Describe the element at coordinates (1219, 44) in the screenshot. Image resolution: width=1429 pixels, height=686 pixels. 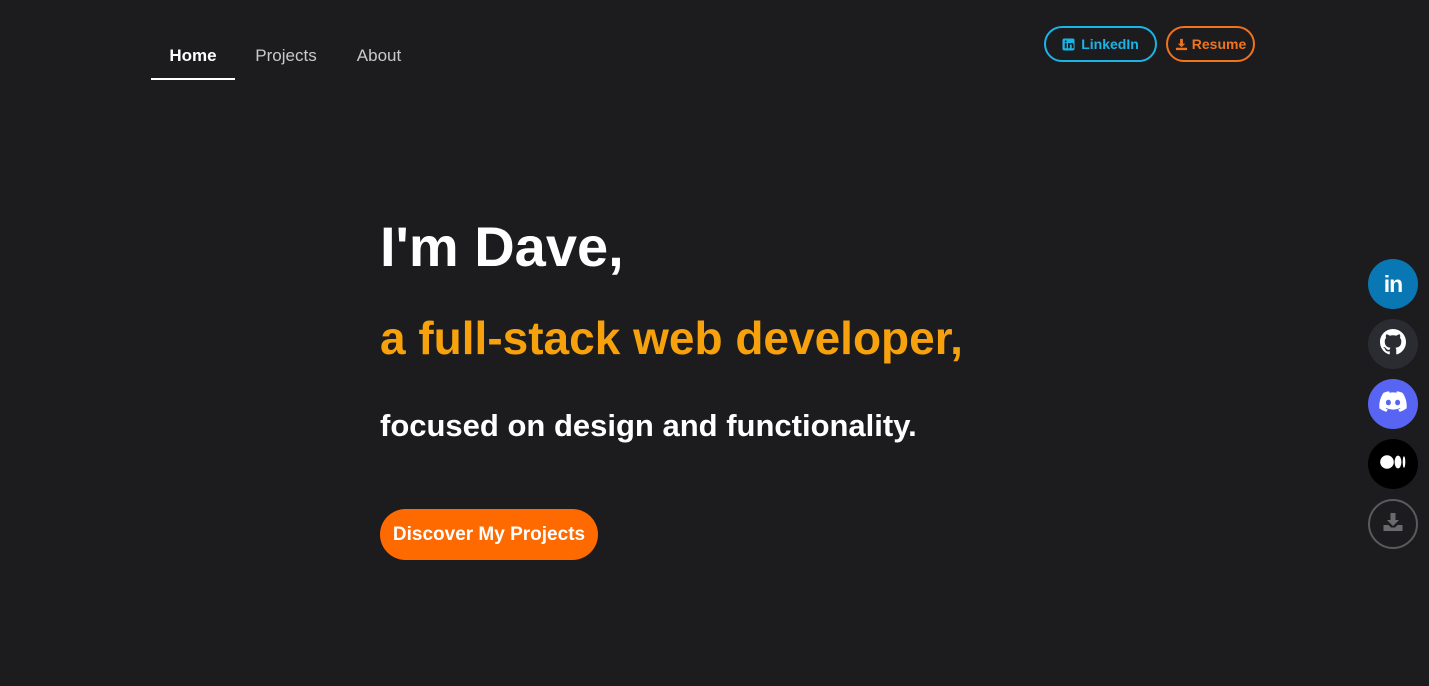
I see `resume-button-label: Resume` at that location.